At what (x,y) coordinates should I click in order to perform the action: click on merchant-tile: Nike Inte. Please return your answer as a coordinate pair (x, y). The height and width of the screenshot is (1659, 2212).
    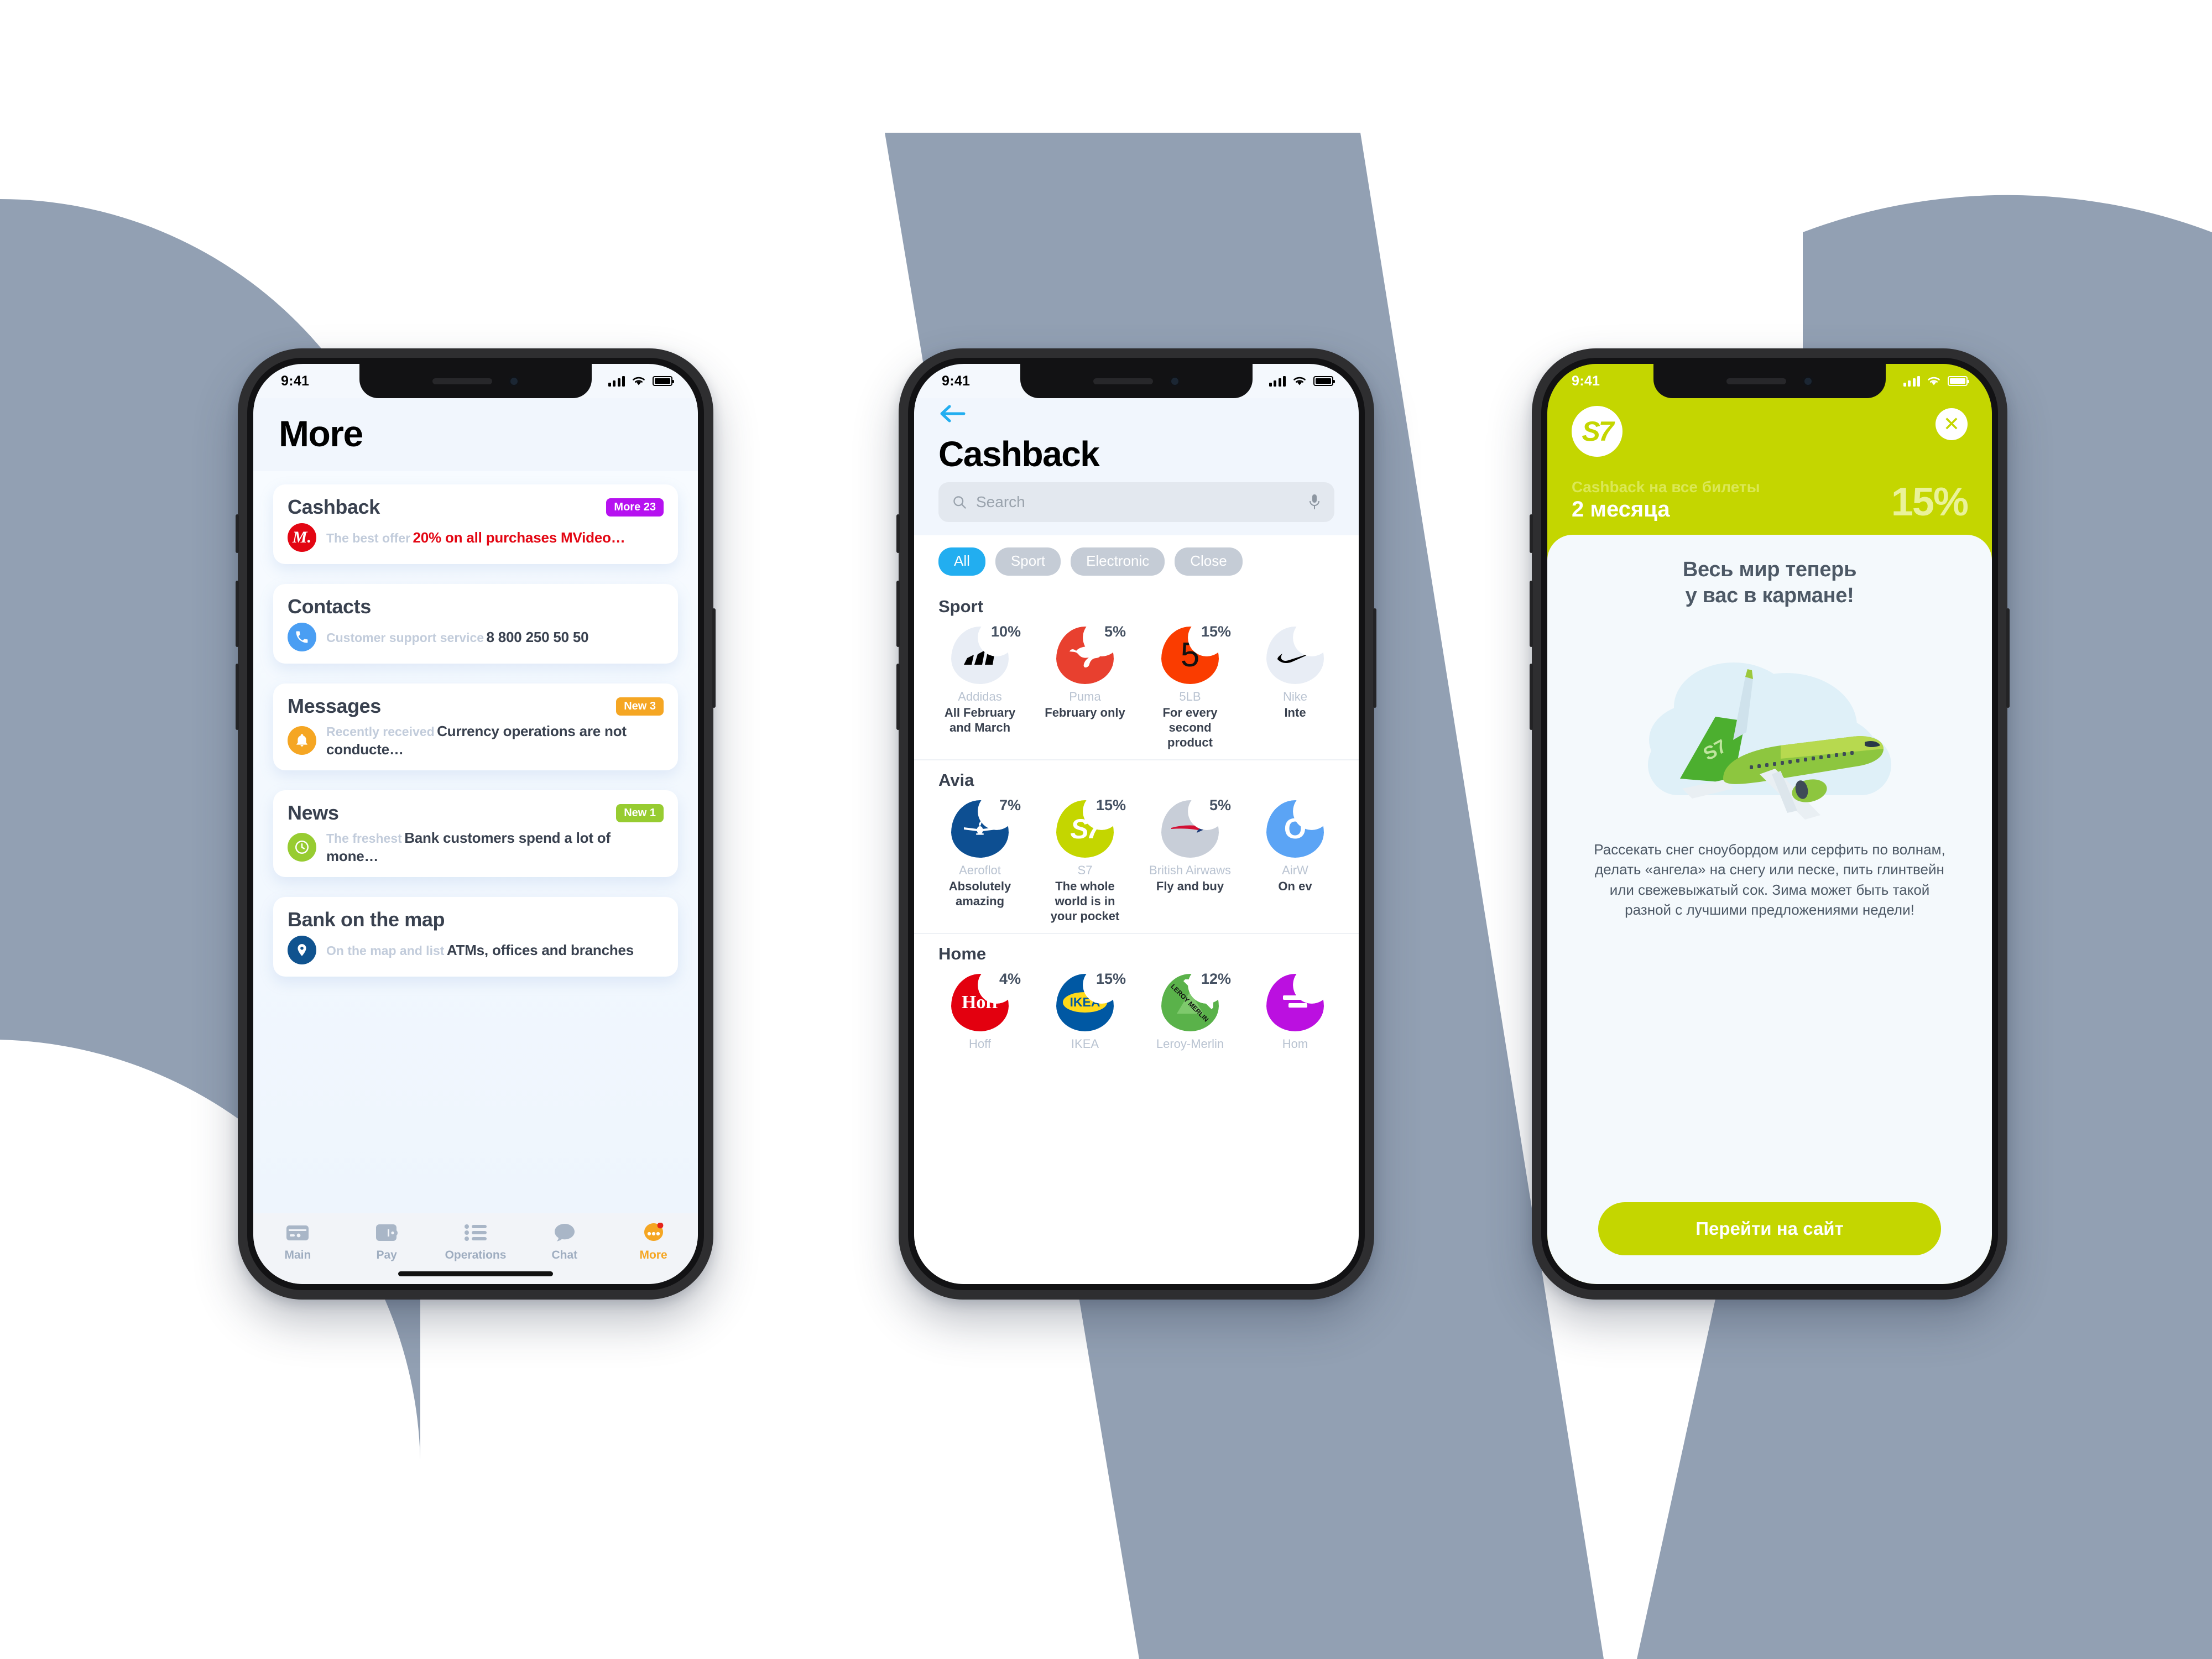
    Looking at the image, I should click on (1296, 688).